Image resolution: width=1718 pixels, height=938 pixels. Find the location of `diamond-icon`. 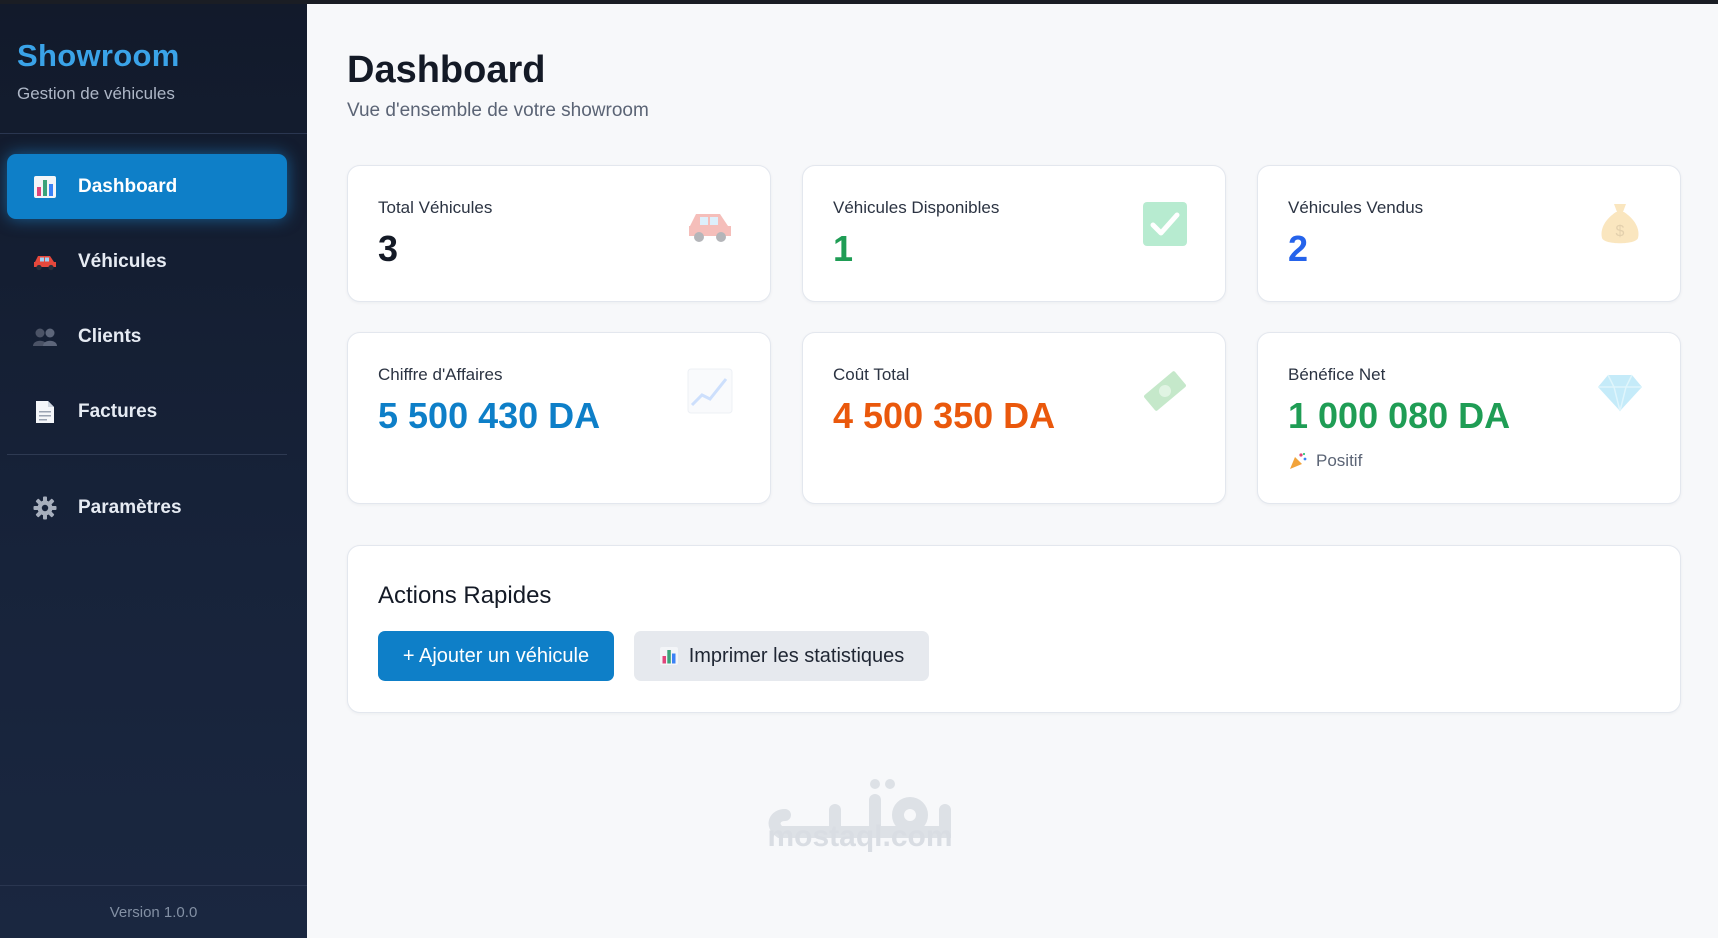

diamond-icon is located at coordinates (1620, 391).